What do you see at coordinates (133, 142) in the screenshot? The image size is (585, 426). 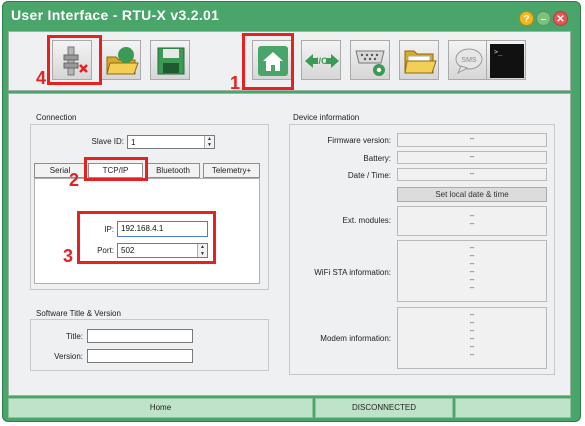 I see `slave-id-value: 1` at bounding box center [133, 142].